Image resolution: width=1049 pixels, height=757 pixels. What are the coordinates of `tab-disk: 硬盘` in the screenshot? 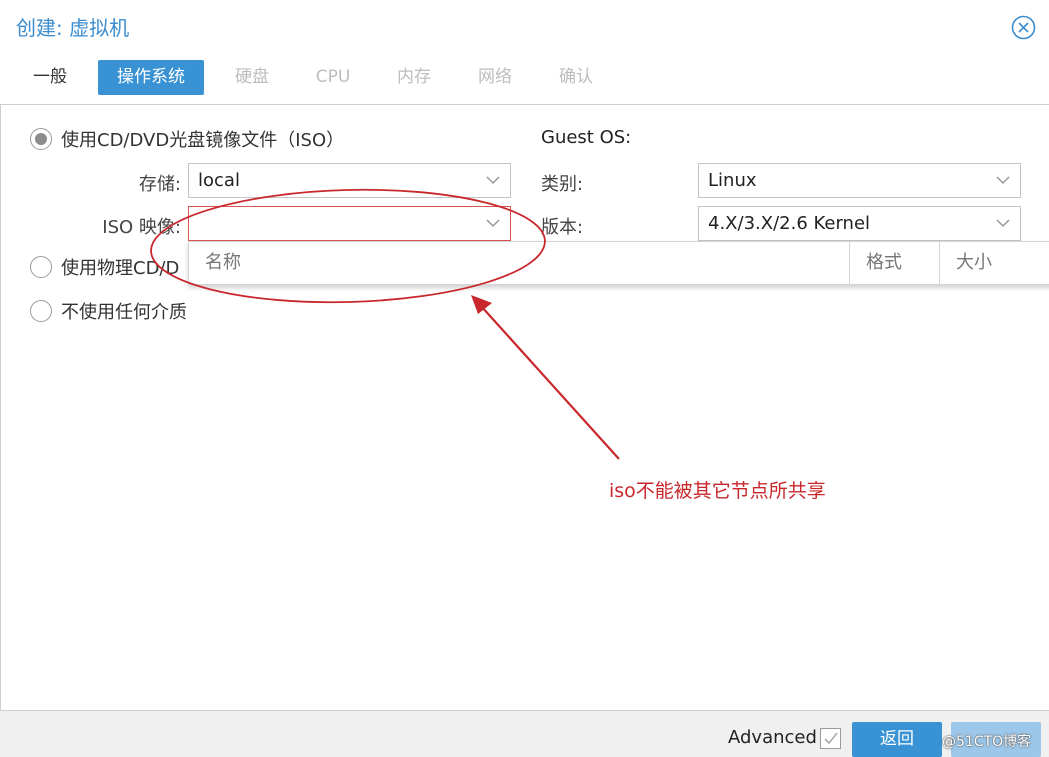 It's located at (252, 77).